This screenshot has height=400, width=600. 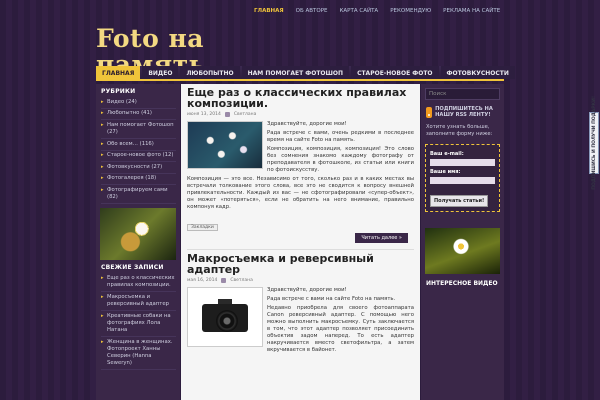 What do you see at coordinates (160, 72) in the screenshot?
I see `menu-video: ВИДЕО` at bounding box center [160, 72].